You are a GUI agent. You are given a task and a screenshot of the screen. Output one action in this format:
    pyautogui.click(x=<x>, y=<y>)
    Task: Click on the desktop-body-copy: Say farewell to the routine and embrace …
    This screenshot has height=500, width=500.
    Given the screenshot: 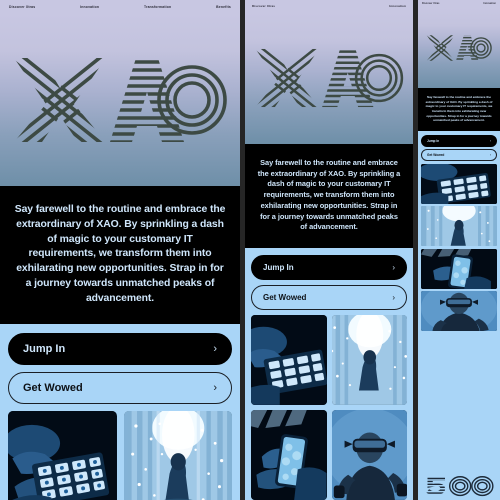 What is the action you would take?
    pyautogui.click(x=120, y=255)
    